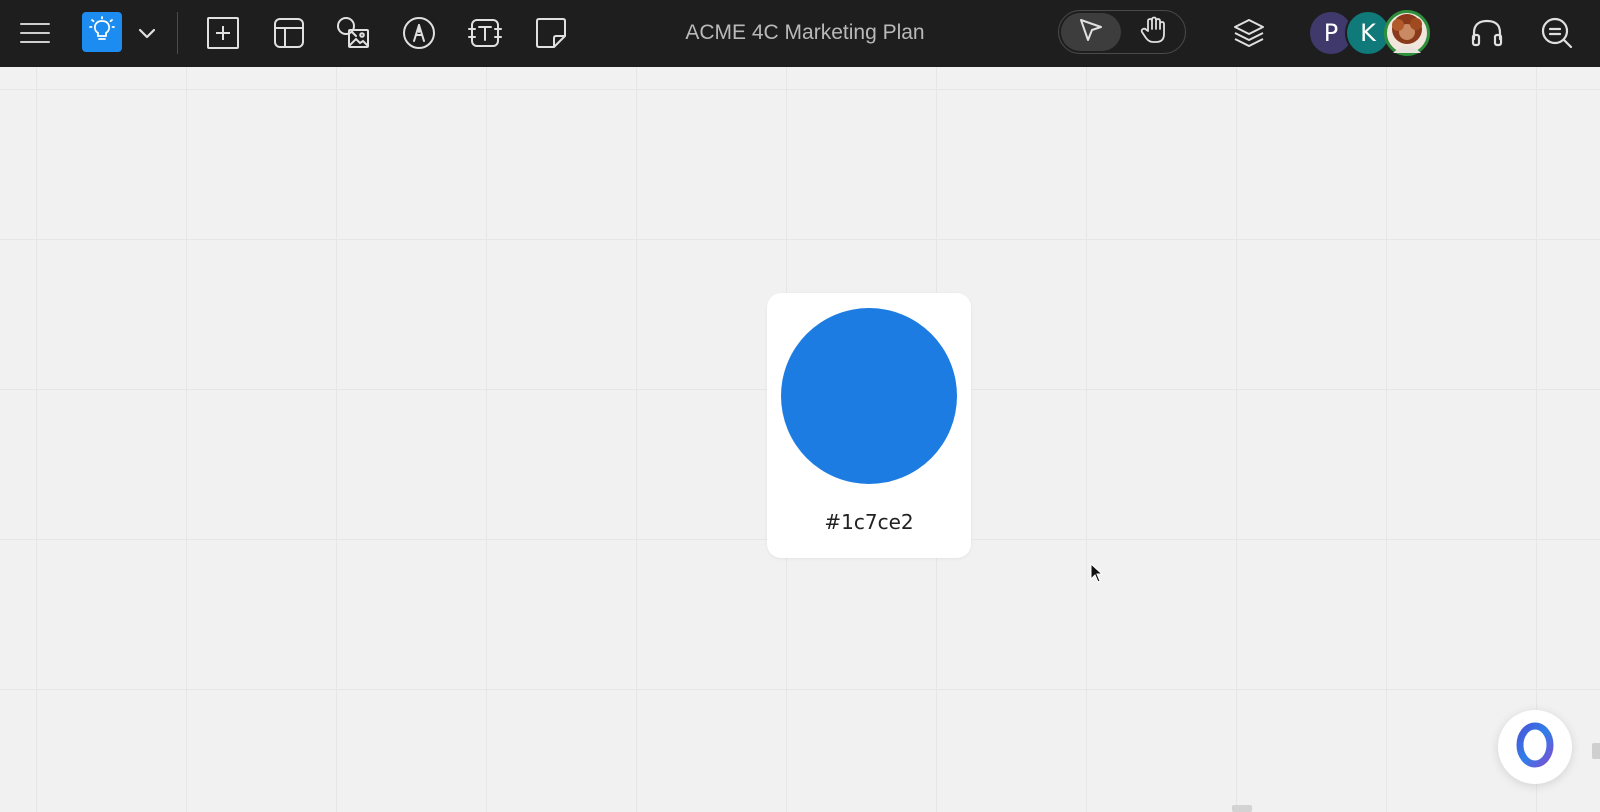  What do you see at coordinates (869, 522) in the screenshot?
I see `color-swatch-label: #1c7ce2` at bounding box center [869, 522].